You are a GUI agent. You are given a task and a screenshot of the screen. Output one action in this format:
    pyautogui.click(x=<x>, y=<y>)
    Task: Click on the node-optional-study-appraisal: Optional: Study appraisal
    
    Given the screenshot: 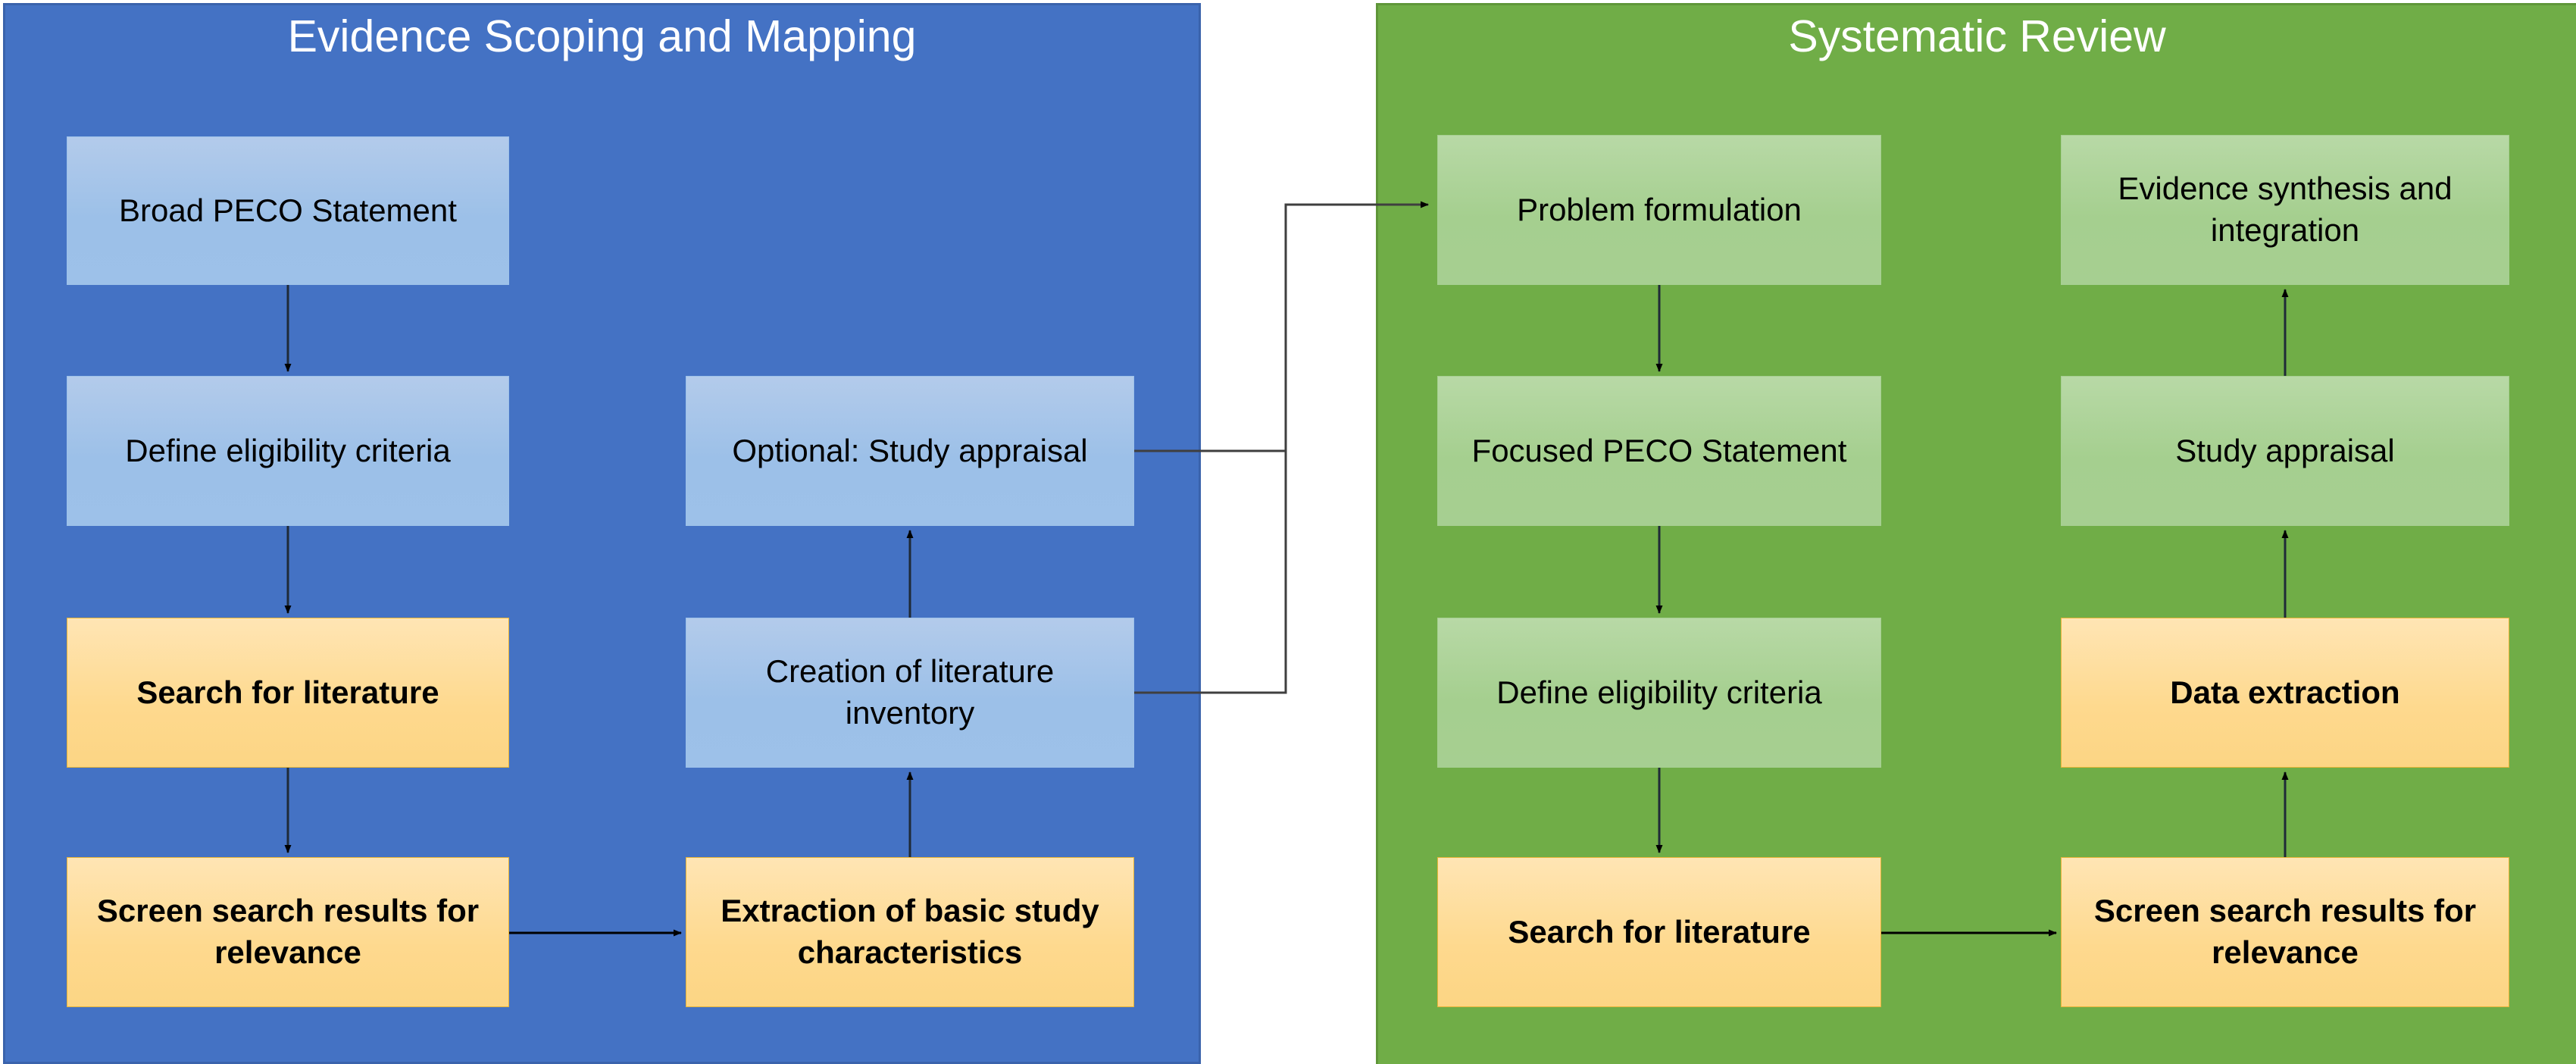 What is the action you would take?
    pyautogui.click(x=910, y=451)
    